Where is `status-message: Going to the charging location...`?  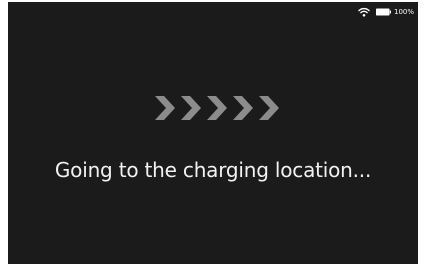 status-message: Going to the charging location... is located at coordinates (213, 170).